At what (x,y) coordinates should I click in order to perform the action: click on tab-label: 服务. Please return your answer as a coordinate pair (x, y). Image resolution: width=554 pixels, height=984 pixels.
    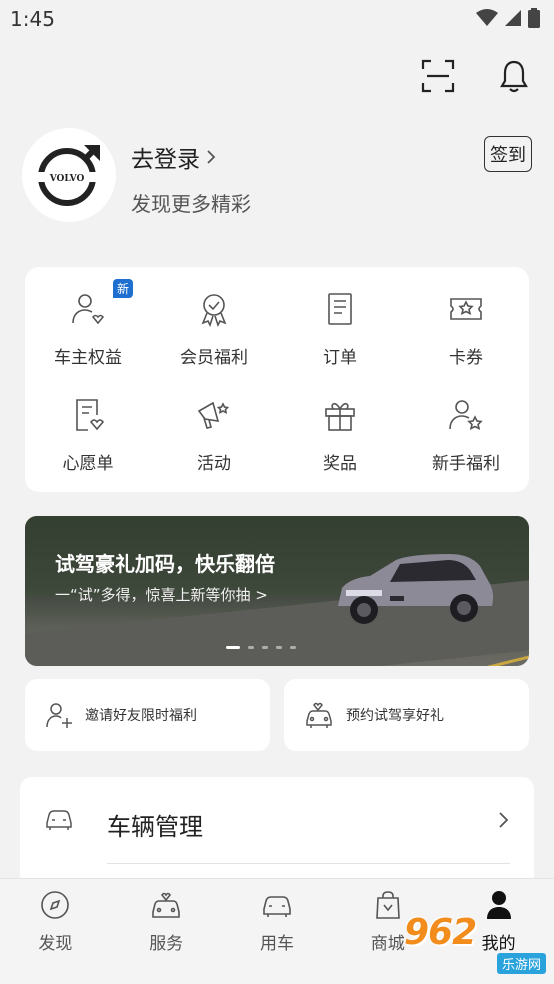
    Looking at the image, I should click on (166, 944).